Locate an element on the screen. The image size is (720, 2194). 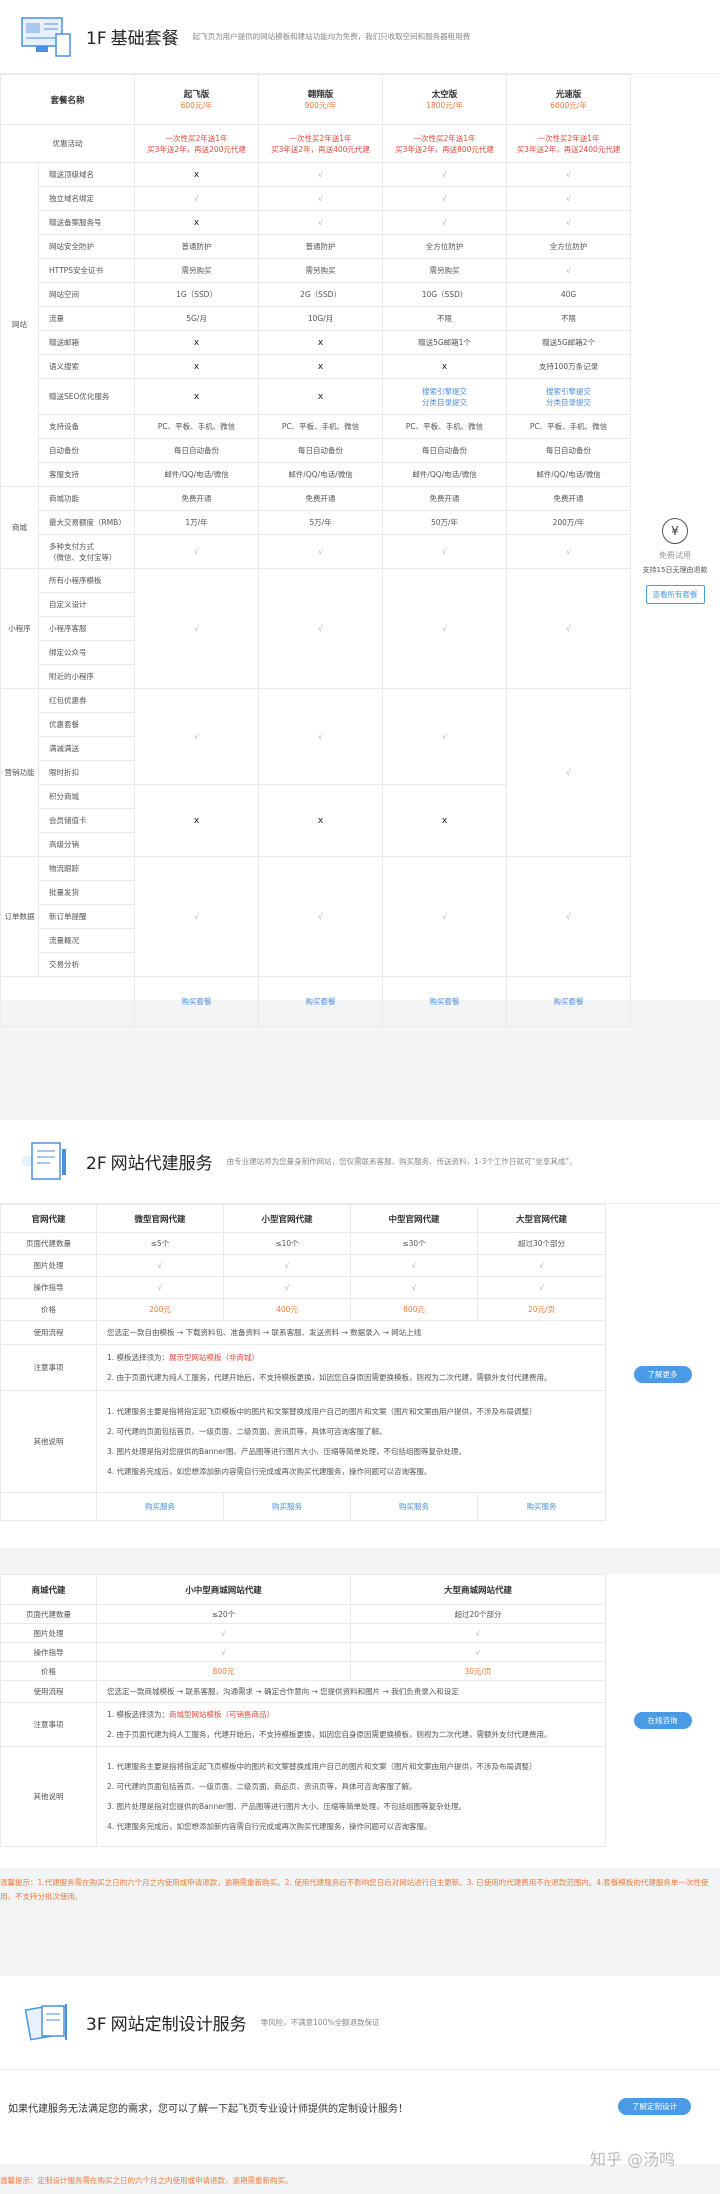
row-label: 赠送备案服务号 is located at coordinates (86, 222).